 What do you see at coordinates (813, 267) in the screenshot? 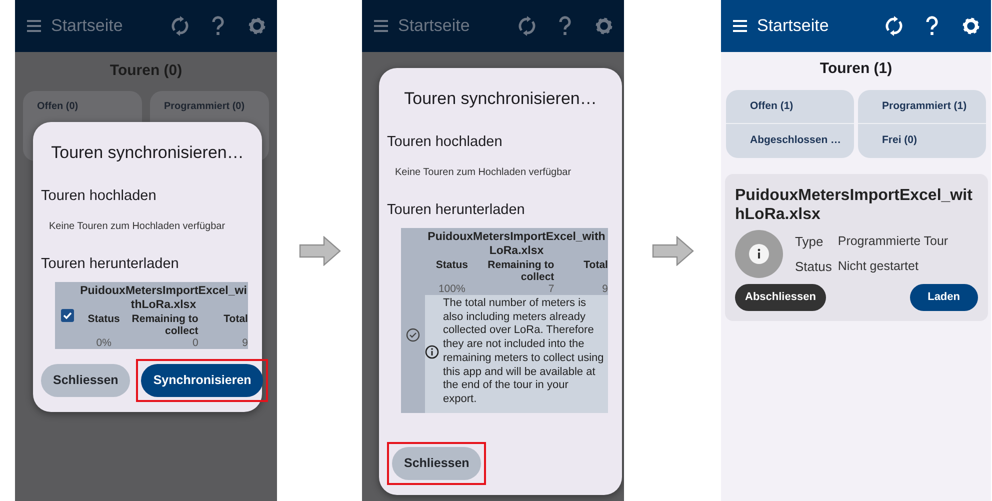
I see `field-label: Status` at bounding box center [813, 267].